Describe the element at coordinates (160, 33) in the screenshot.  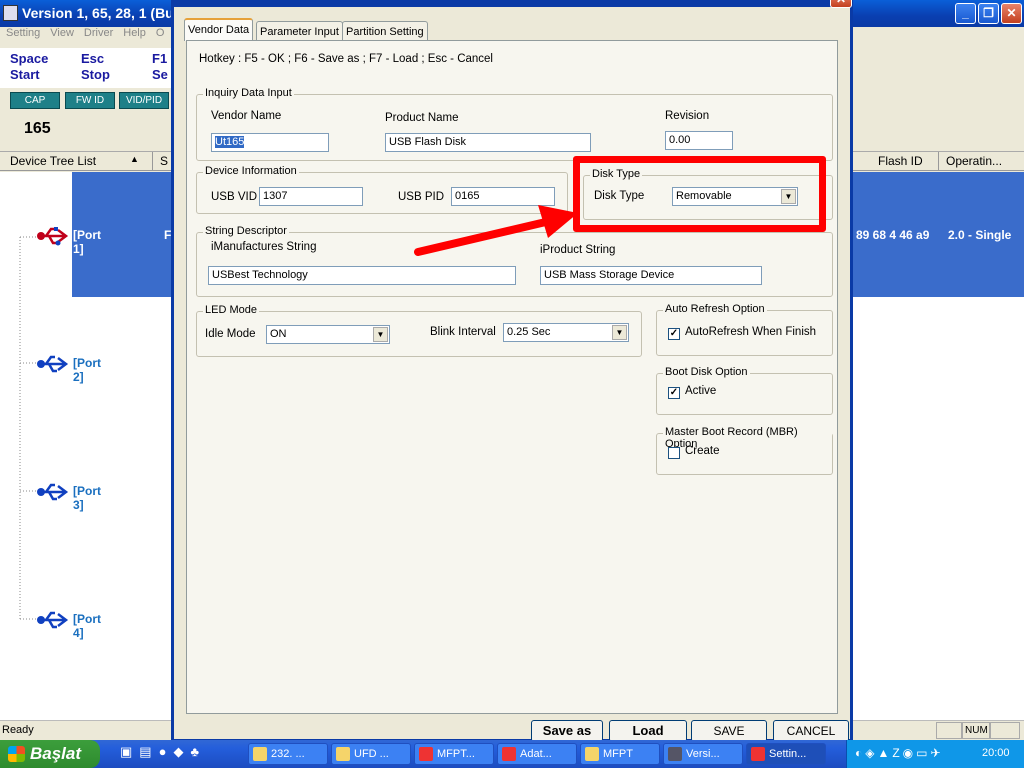
I see `menu-other: O` at that location.